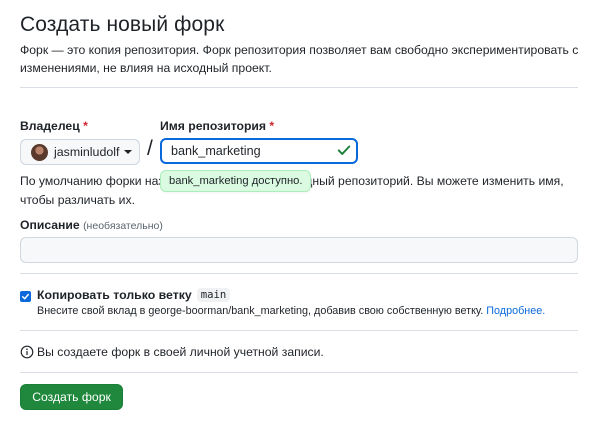 The width and height of the screenshot is (600, 433). Describe the element at coordinates (259, 151) in the screenshot. I see `repo-name-input` at that location.